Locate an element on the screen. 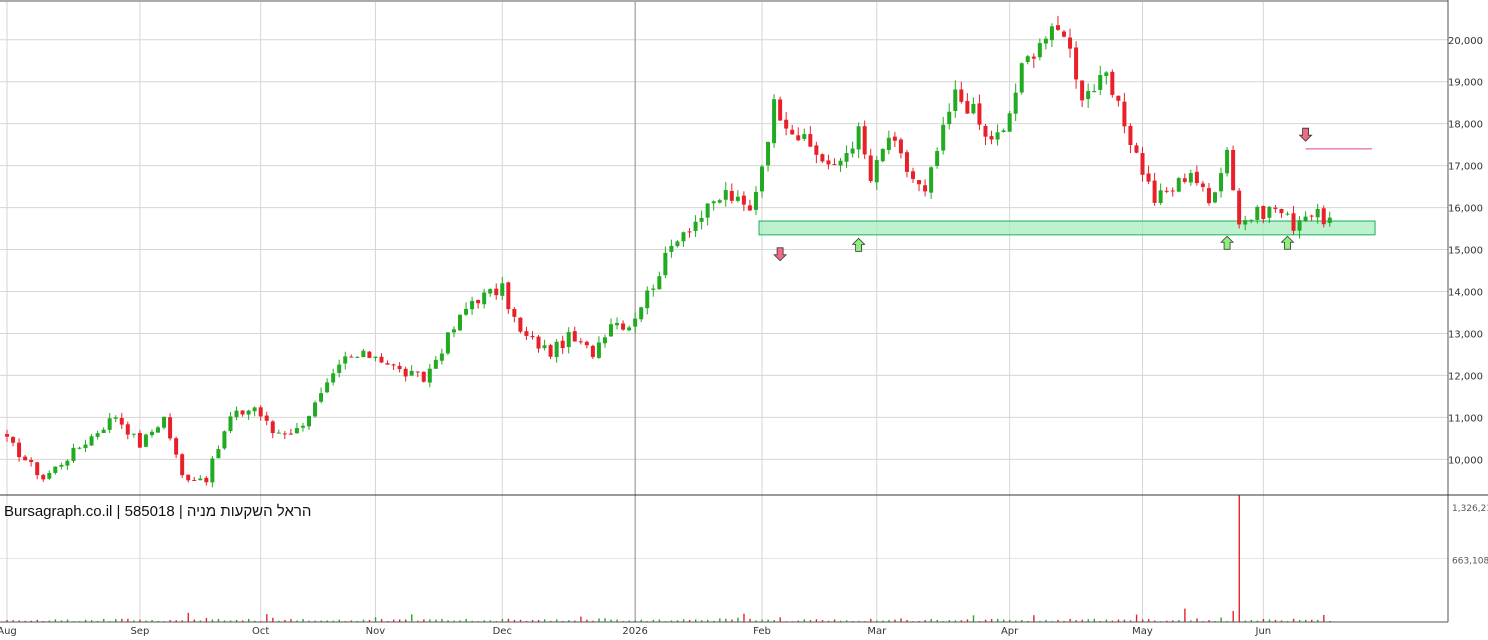 Image resolution: width=1488 pixels, height=640 pixels. support-zone is located at coordinates (1067, 228).